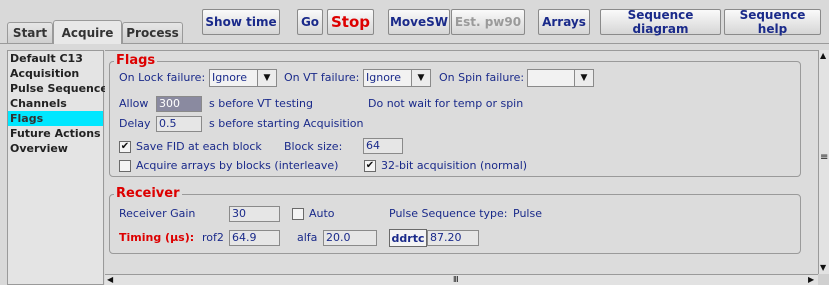  I want to click on on-spin-failure-value, so click(551, 78).